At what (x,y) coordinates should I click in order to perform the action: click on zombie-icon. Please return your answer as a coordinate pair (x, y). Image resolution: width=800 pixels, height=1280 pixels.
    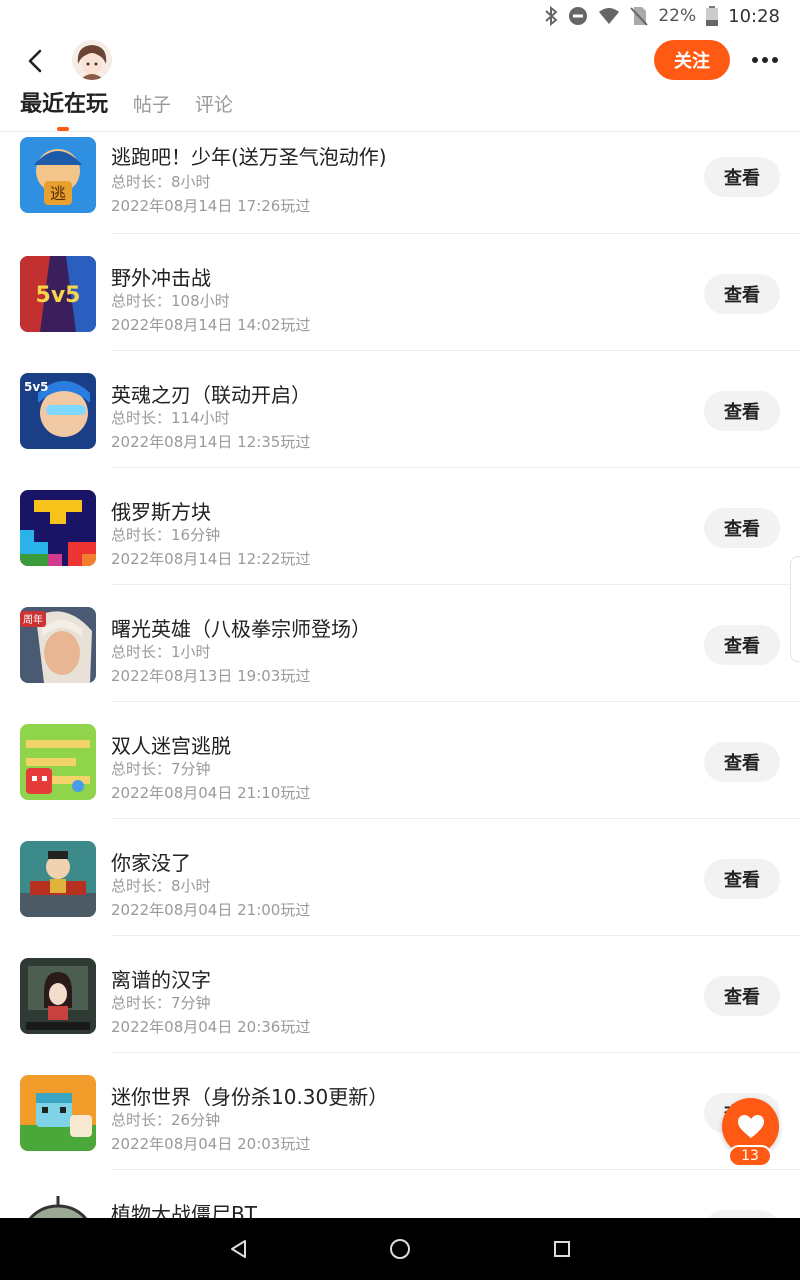
    Looking at the image, I should click on (58, 1205).